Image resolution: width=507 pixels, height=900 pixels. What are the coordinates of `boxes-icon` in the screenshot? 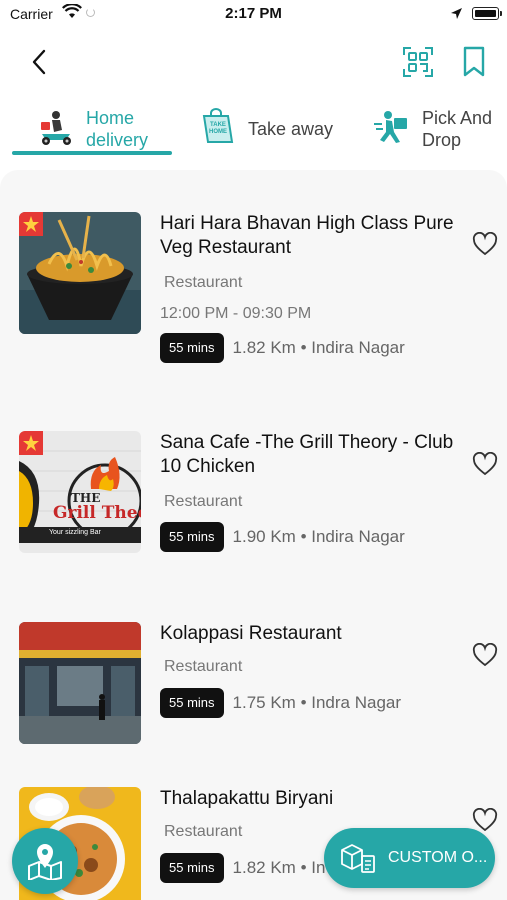 It's located at (358, 858).